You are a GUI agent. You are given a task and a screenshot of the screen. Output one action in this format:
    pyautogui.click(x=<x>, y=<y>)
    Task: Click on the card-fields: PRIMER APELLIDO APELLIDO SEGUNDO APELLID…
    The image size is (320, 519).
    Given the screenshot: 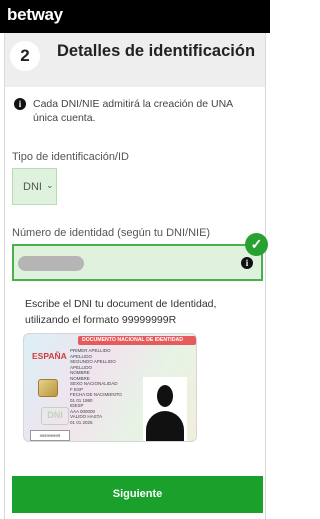 What is the action you would take?
    pyautogui.click(x=96, y=386)
    